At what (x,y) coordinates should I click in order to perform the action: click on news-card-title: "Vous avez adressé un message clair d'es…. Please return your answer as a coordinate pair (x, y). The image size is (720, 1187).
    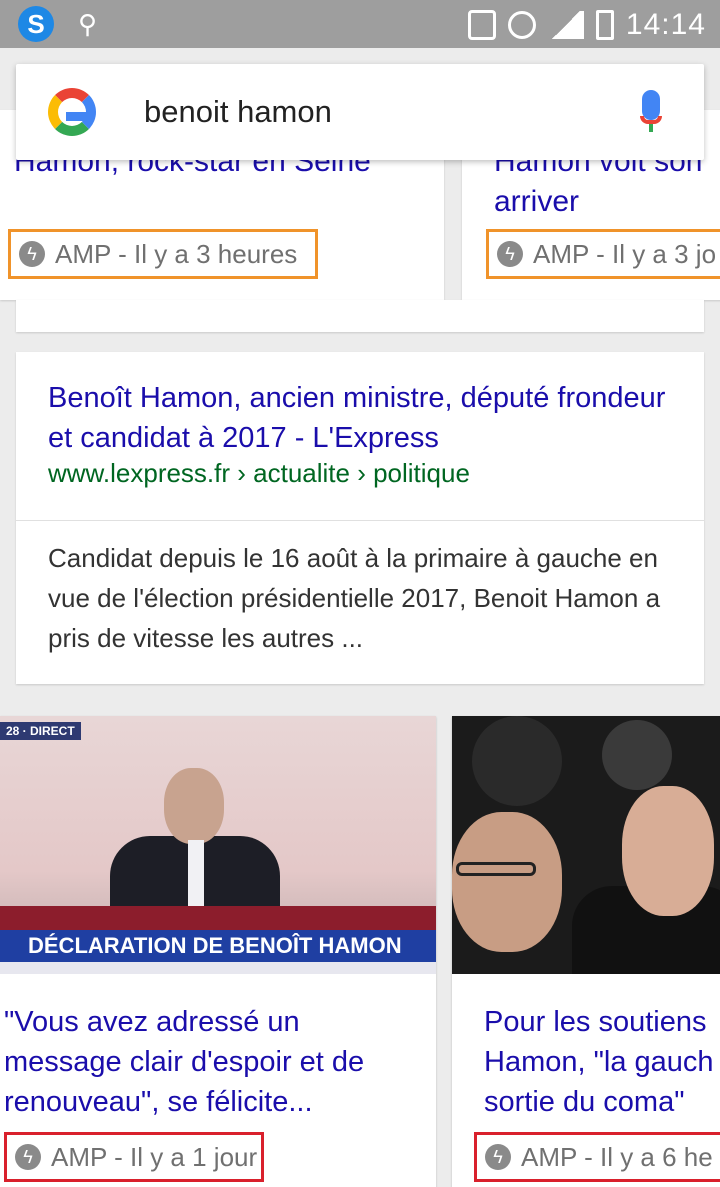
    Looking at the image, I should click on (209, 1062).